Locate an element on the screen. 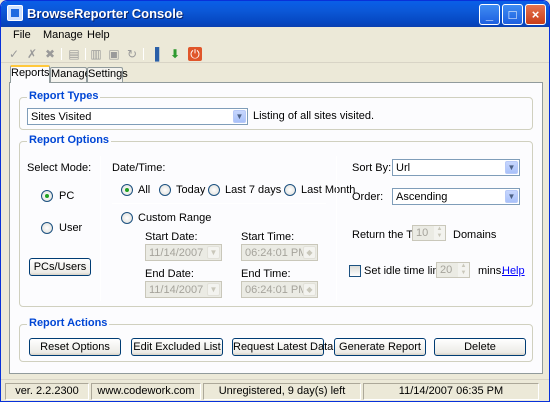 The width and height of the screenshot is (550, 402). sort-by-value: Url is located at coordinates (403, 168).